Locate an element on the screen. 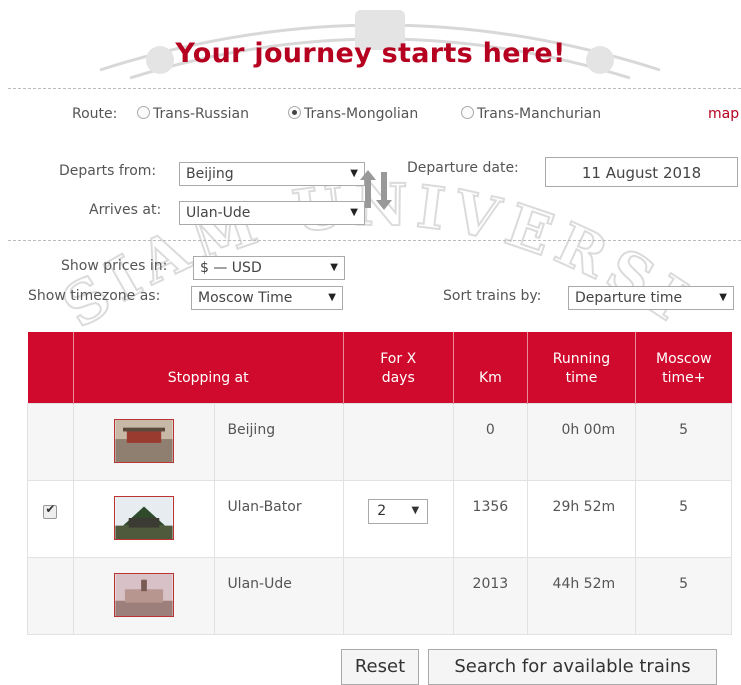 Image resolution: width=741 pixels, height=685 pixels. search-trains-button: Search for available trains is located at coordinates (572, 667).